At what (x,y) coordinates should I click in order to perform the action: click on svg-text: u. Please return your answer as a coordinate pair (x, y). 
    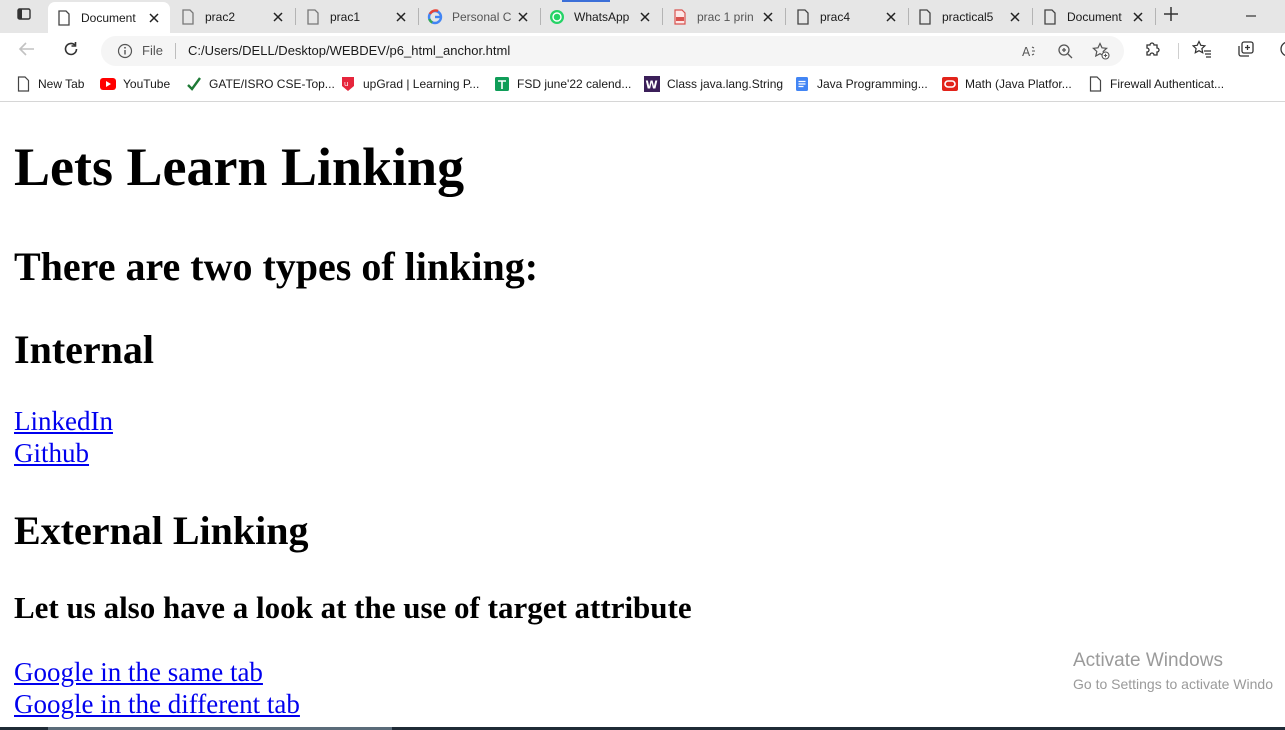
    Looking at the image, I should click on (346, 84).